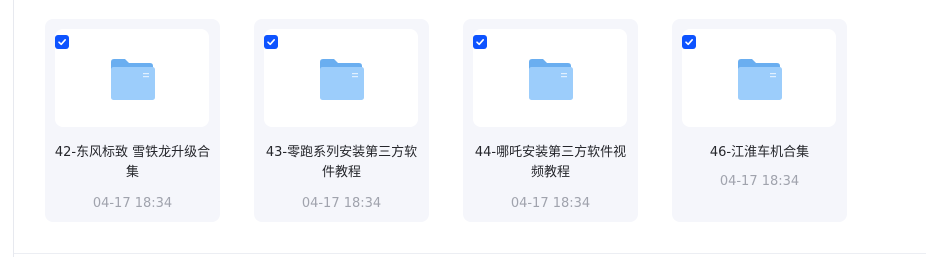 Image resolution: width=926 pixels, height=257 pixels. I want to click on folder-card: 46-江淮车机合集 04-17 18:34, so click(759, 120).